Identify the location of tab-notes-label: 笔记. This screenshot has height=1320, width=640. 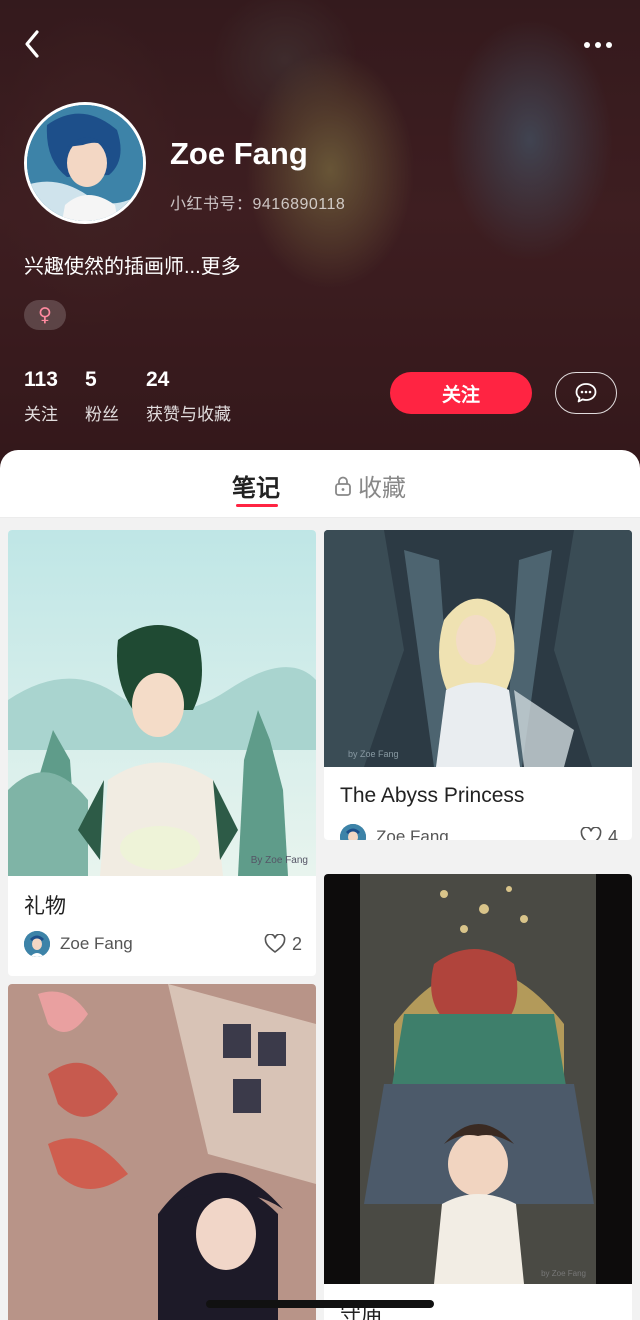
(256, 488).